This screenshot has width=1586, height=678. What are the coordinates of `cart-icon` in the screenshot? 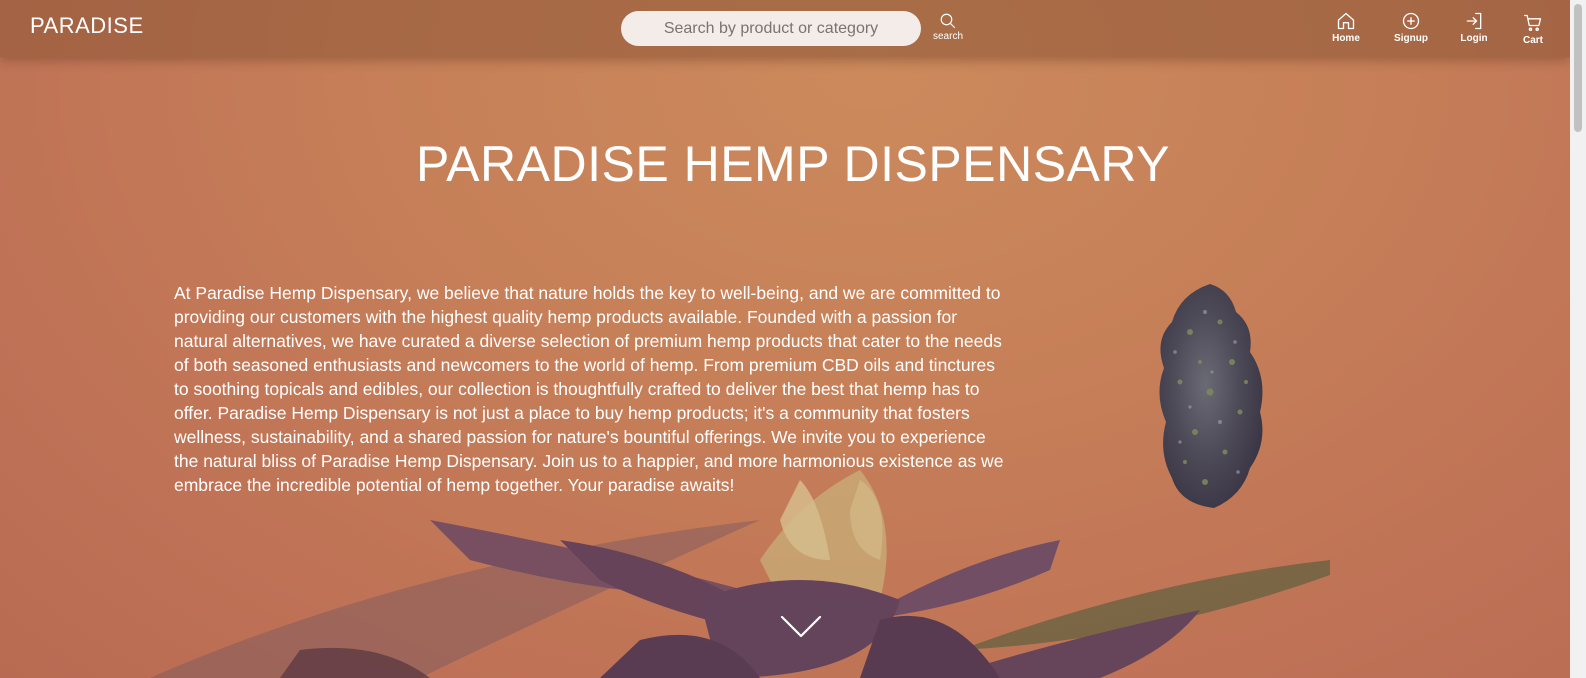 It's located at (1533, 23).